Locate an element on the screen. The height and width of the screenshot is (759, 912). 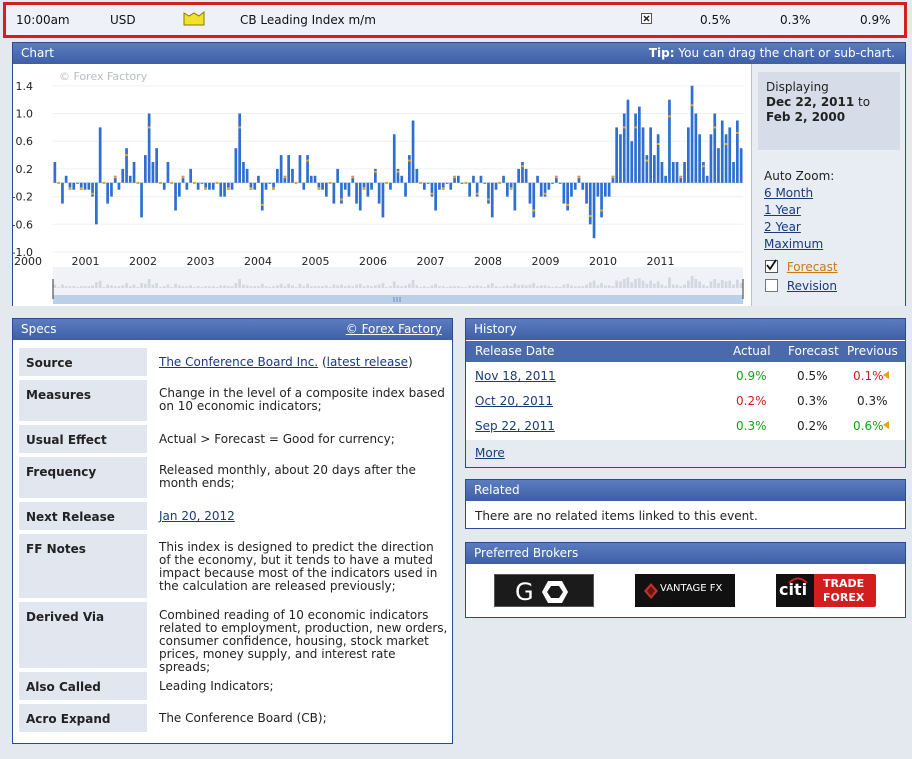
history-forecast: 0.5% is located at coordinates (812, 376).